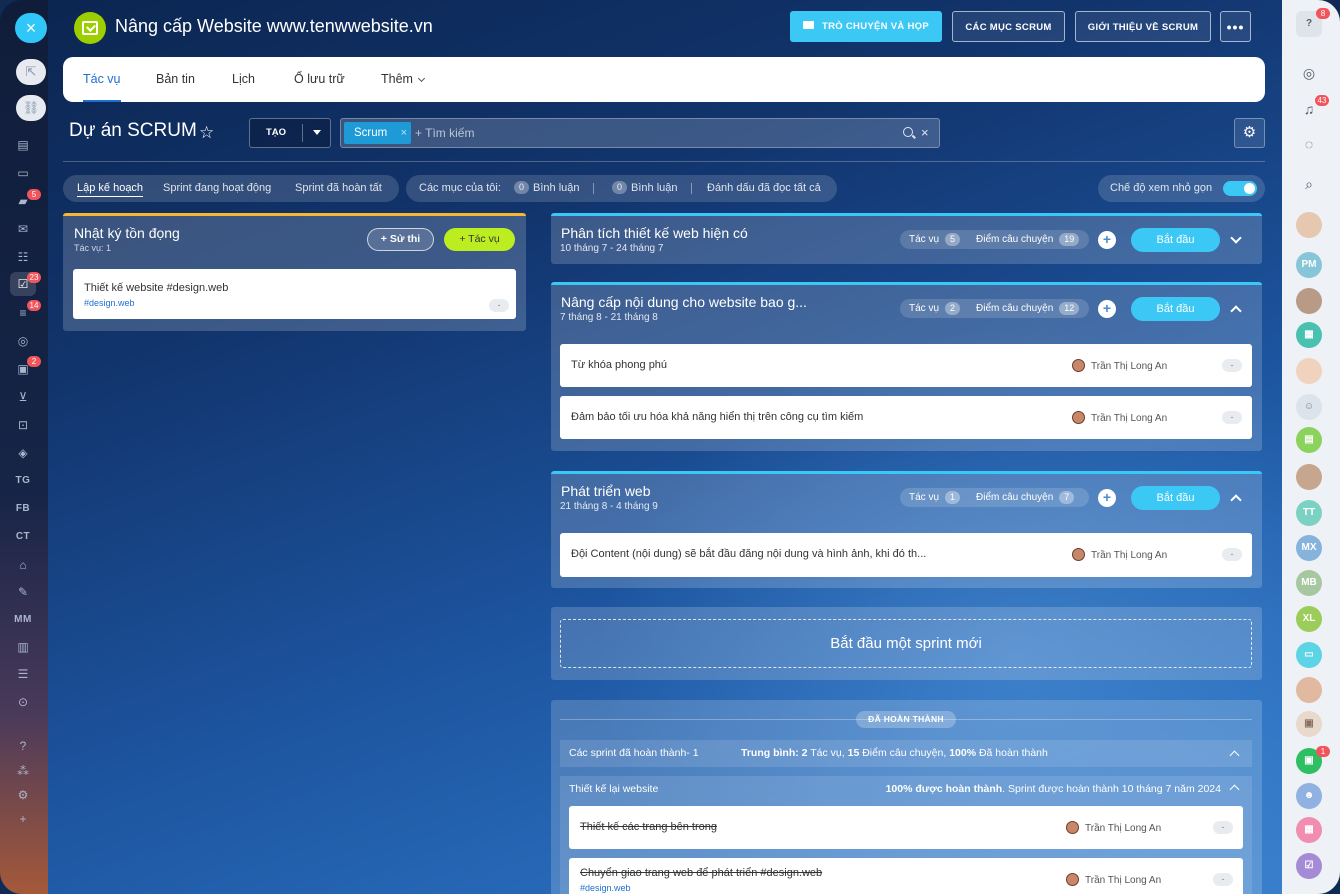 Image resolution: width=1340 pixels, height=894 pixels. I want to click on mark-all-read-link: Đánh dấu đã đọc tất cả, so click(764, 188).